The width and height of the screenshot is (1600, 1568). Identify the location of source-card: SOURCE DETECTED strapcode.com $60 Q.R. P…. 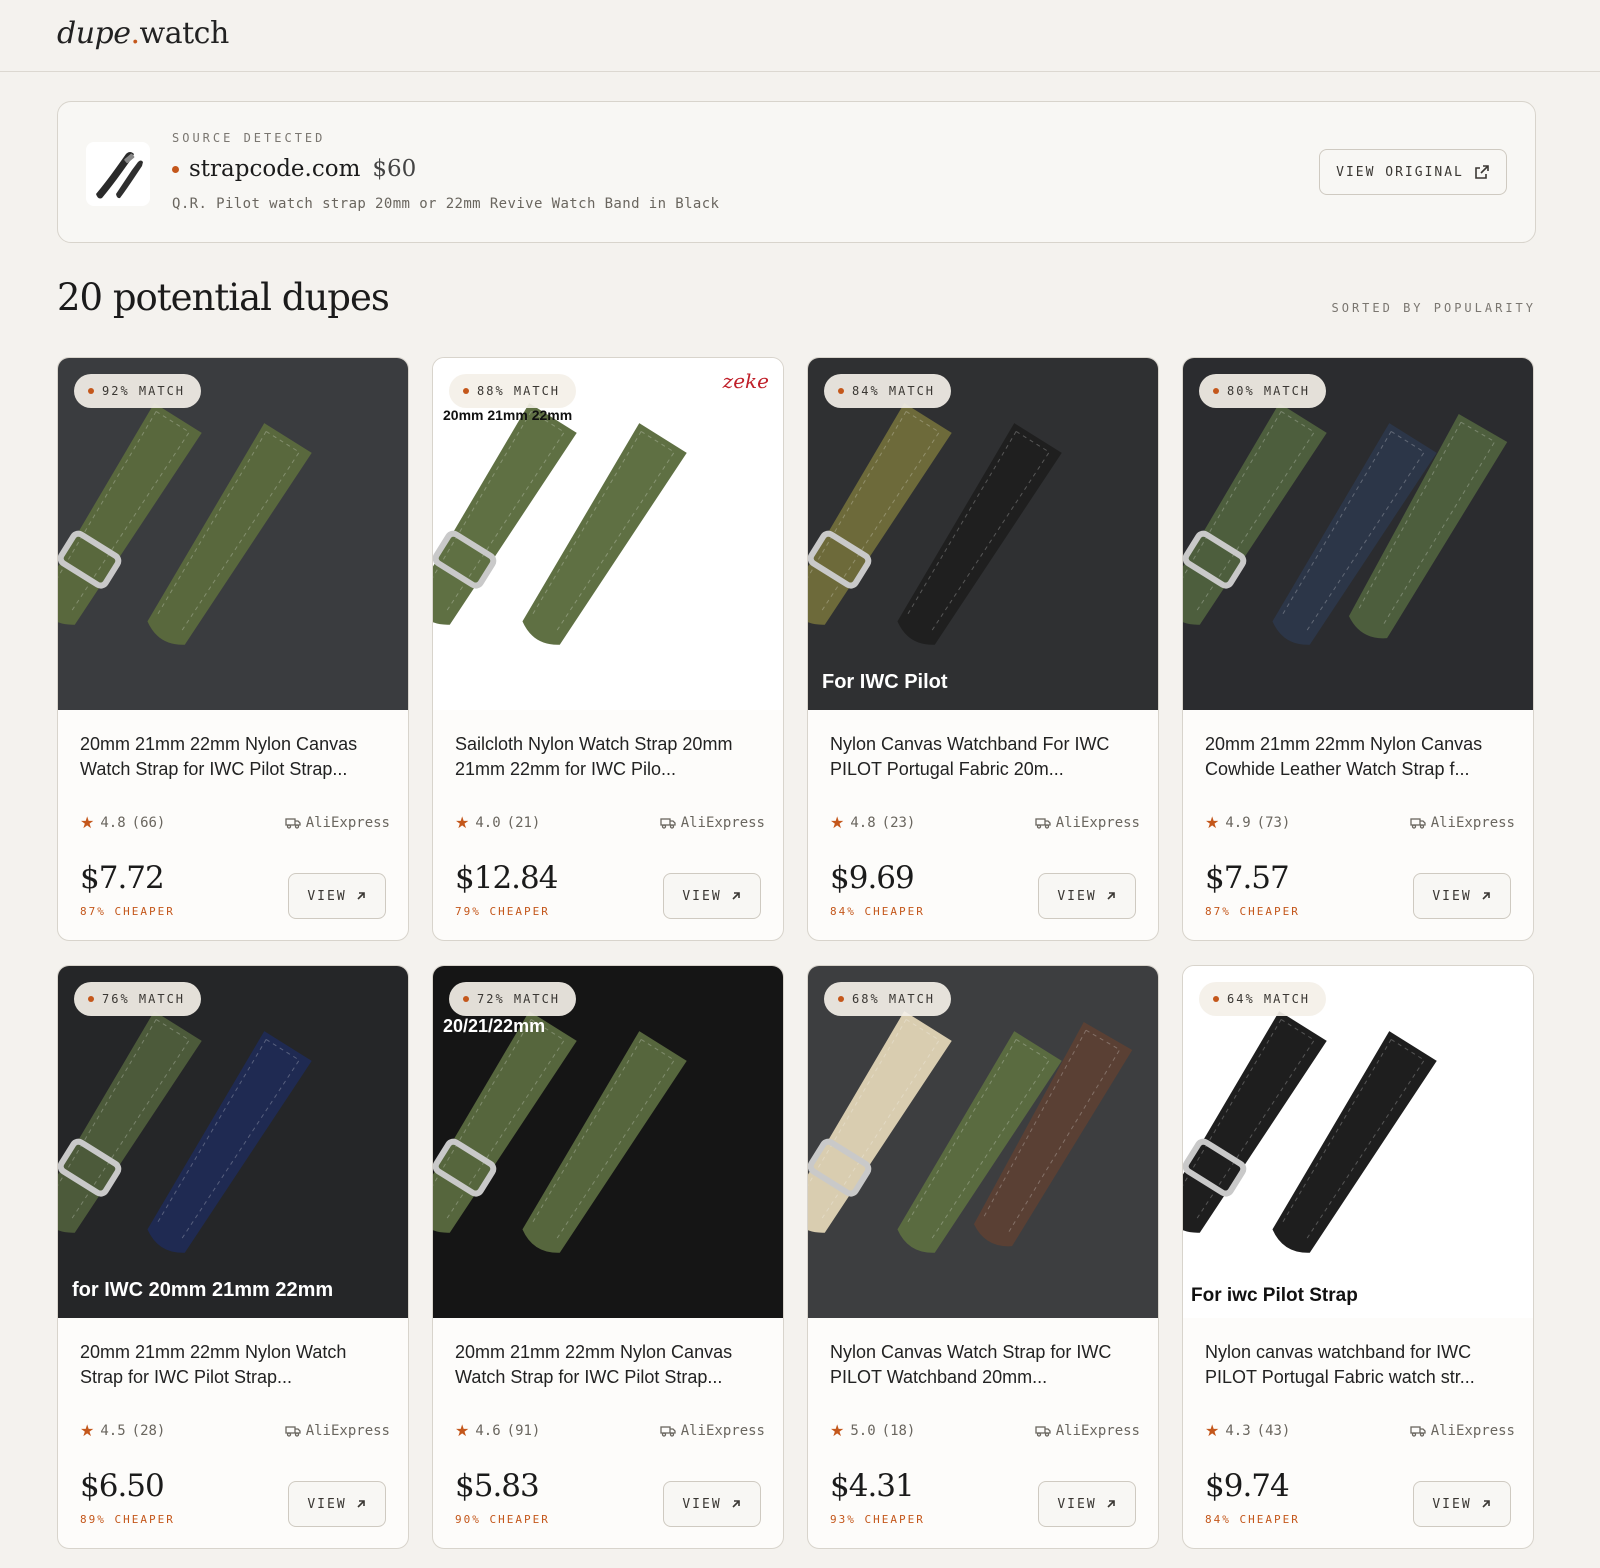
(796, 172).